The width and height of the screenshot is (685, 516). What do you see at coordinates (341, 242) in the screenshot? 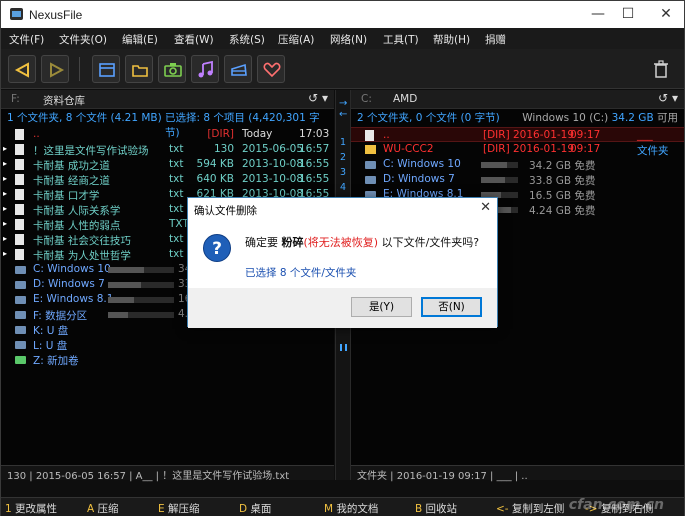
I see `dialog-message-warning: (将无法被恢复)` at bounding box center [341, 242].